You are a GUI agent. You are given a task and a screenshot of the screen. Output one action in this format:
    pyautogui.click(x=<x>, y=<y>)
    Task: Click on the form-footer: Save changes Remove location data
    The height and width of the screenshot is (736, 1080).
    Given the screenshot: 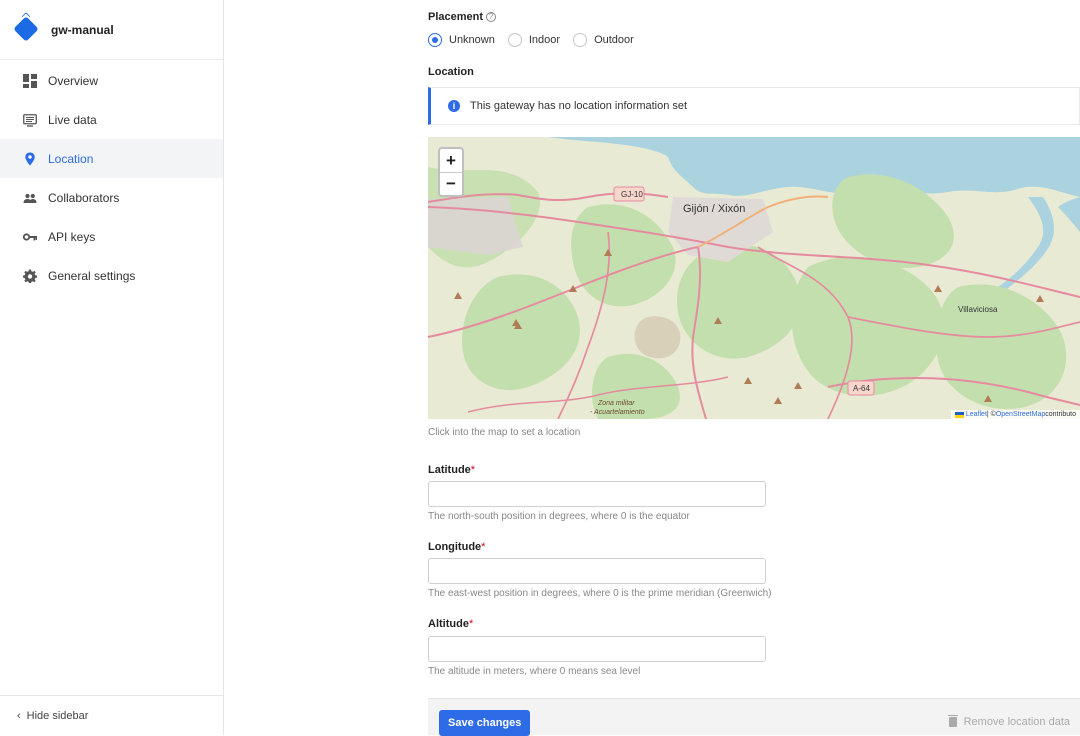 What is the action you would take?
    pyautogui.click(x=754, y=717)
    